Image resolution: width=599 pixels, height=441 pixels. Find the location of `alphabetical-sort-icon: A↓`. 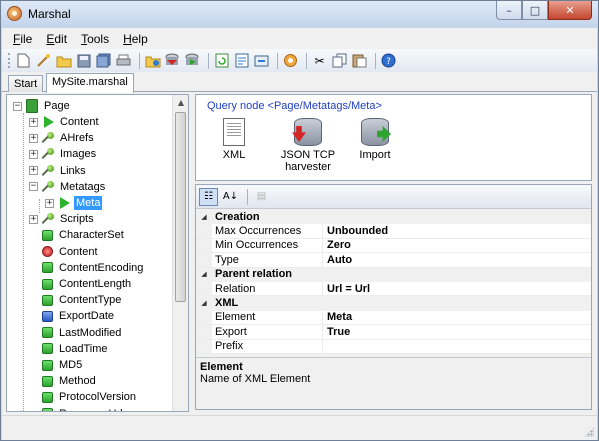

alphabetical-sort-icon: A↓ is located at coordinates (230, 197).